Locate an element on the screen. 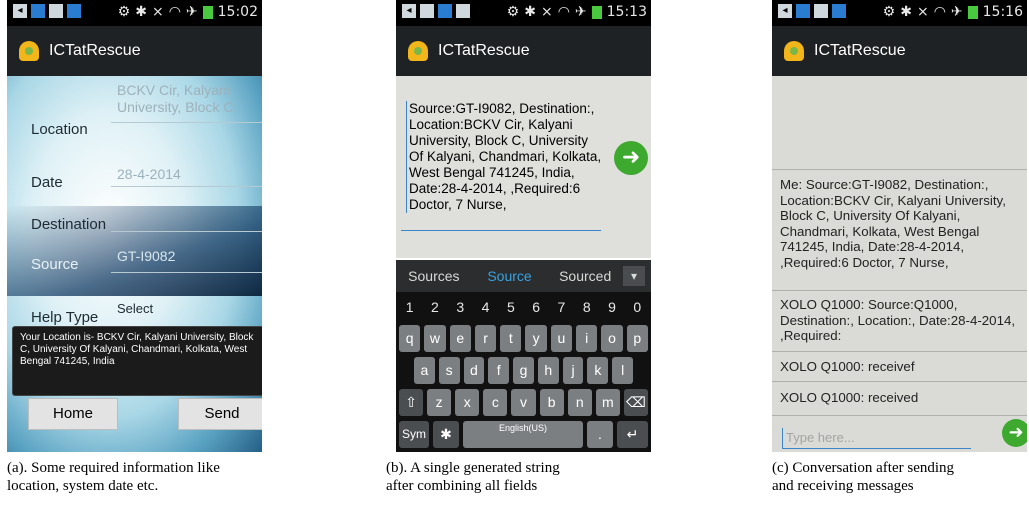  key-f: f is located at coordinates (499, 370).